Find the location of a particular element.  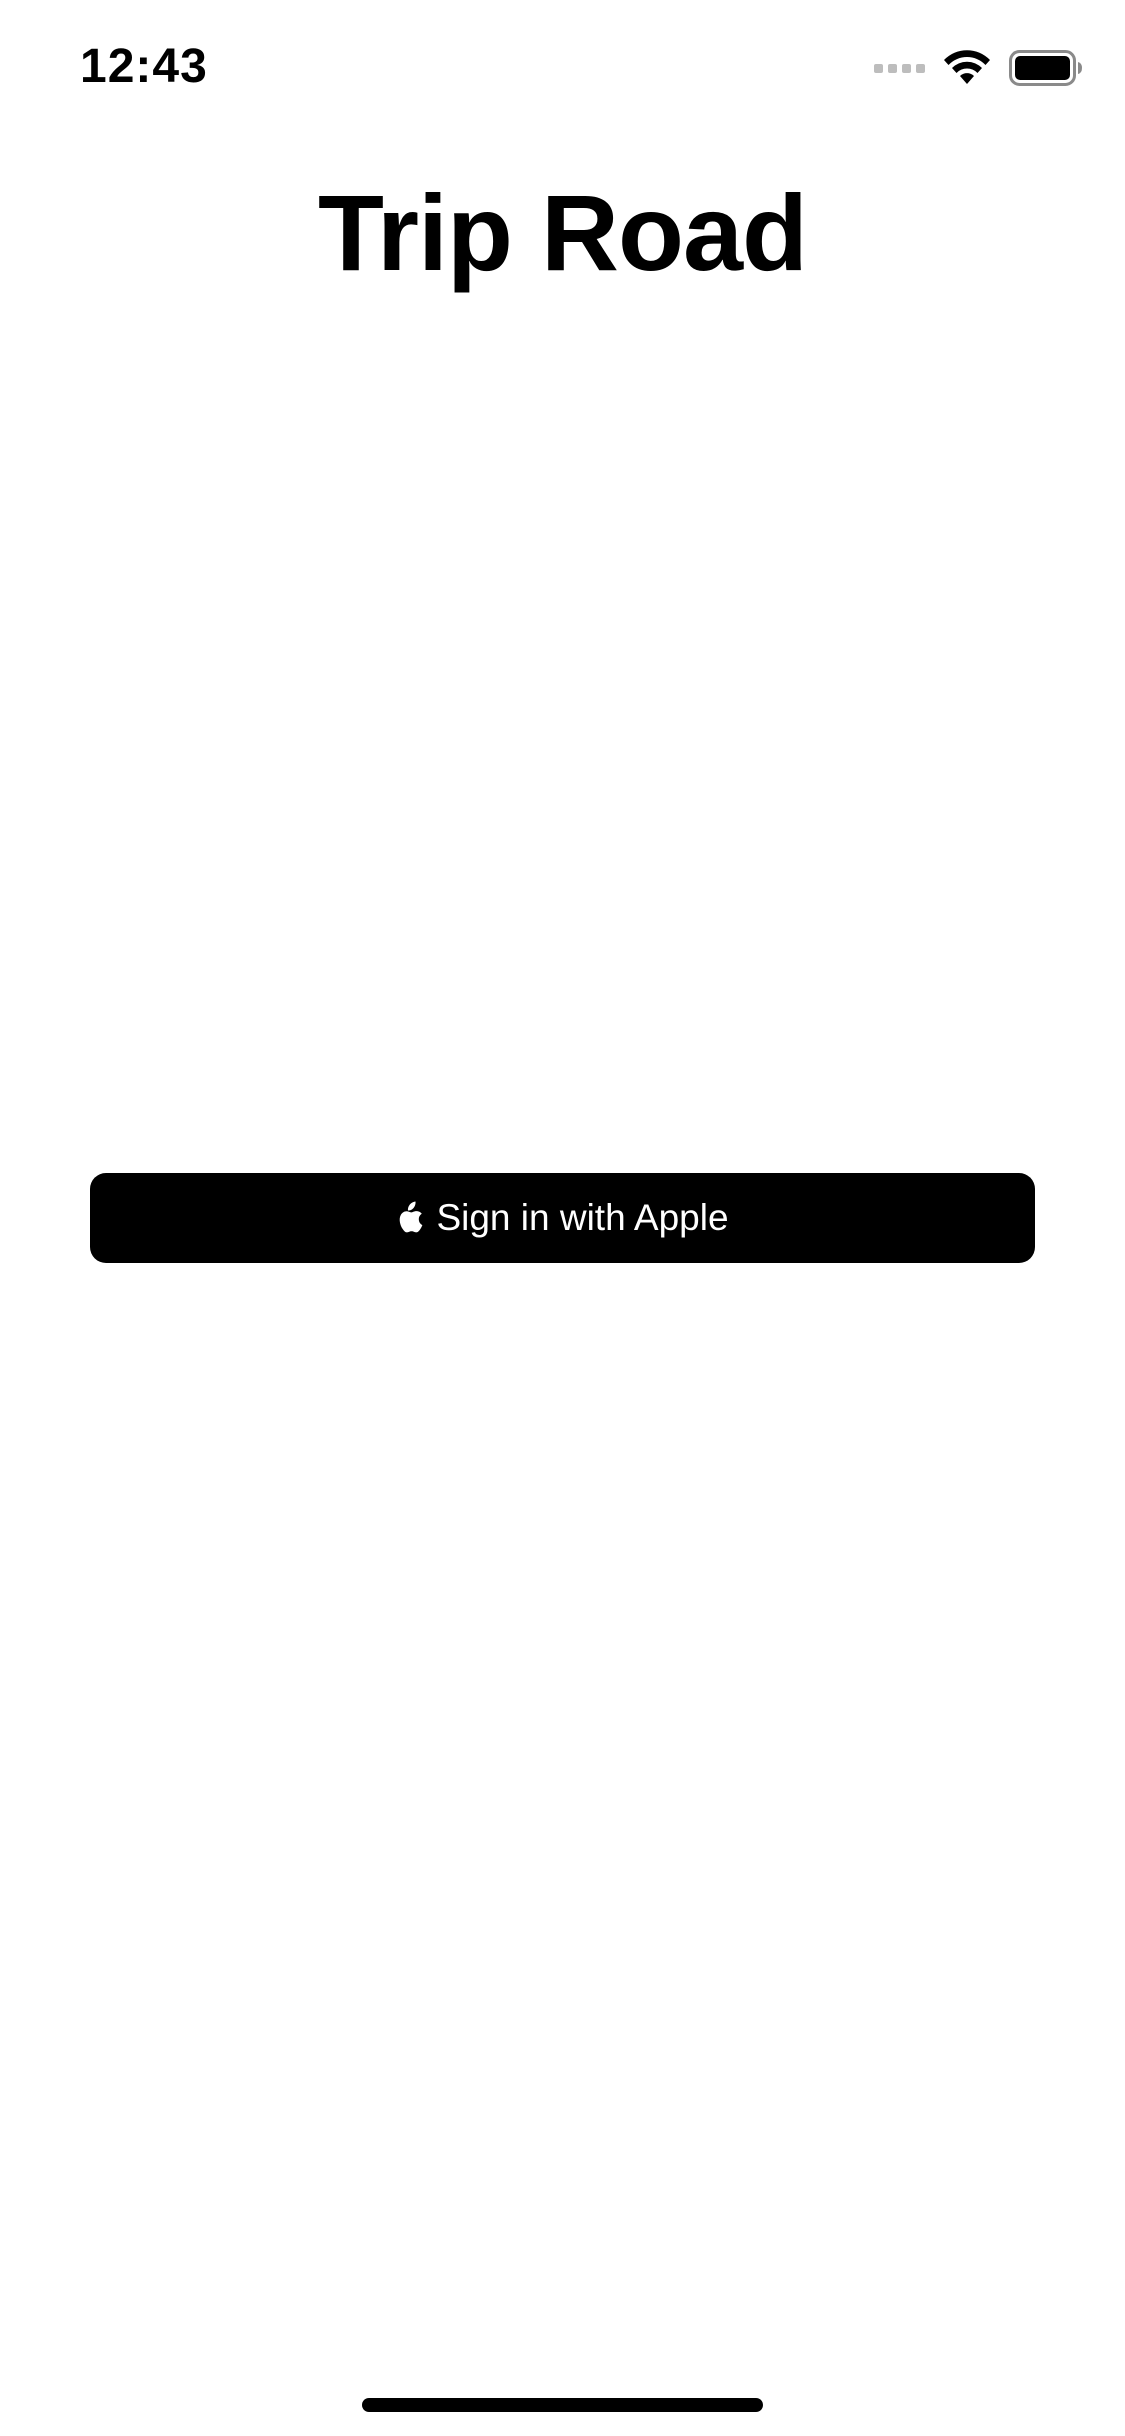

status-time: 12:43 is located at coordinates (144, 66).